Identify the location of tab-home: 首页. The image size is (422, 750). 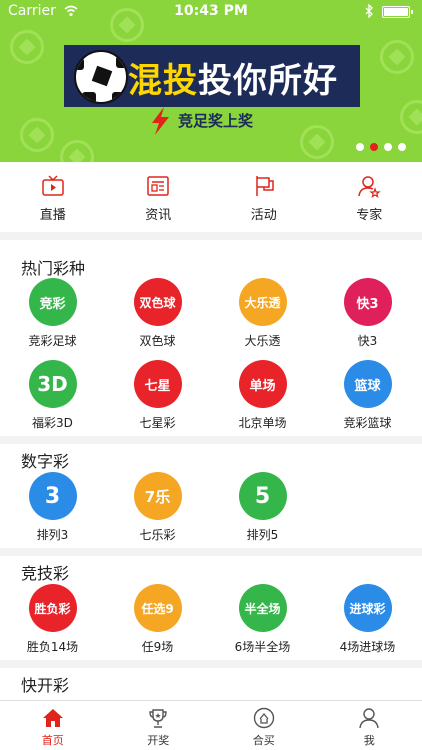
(53, 725).